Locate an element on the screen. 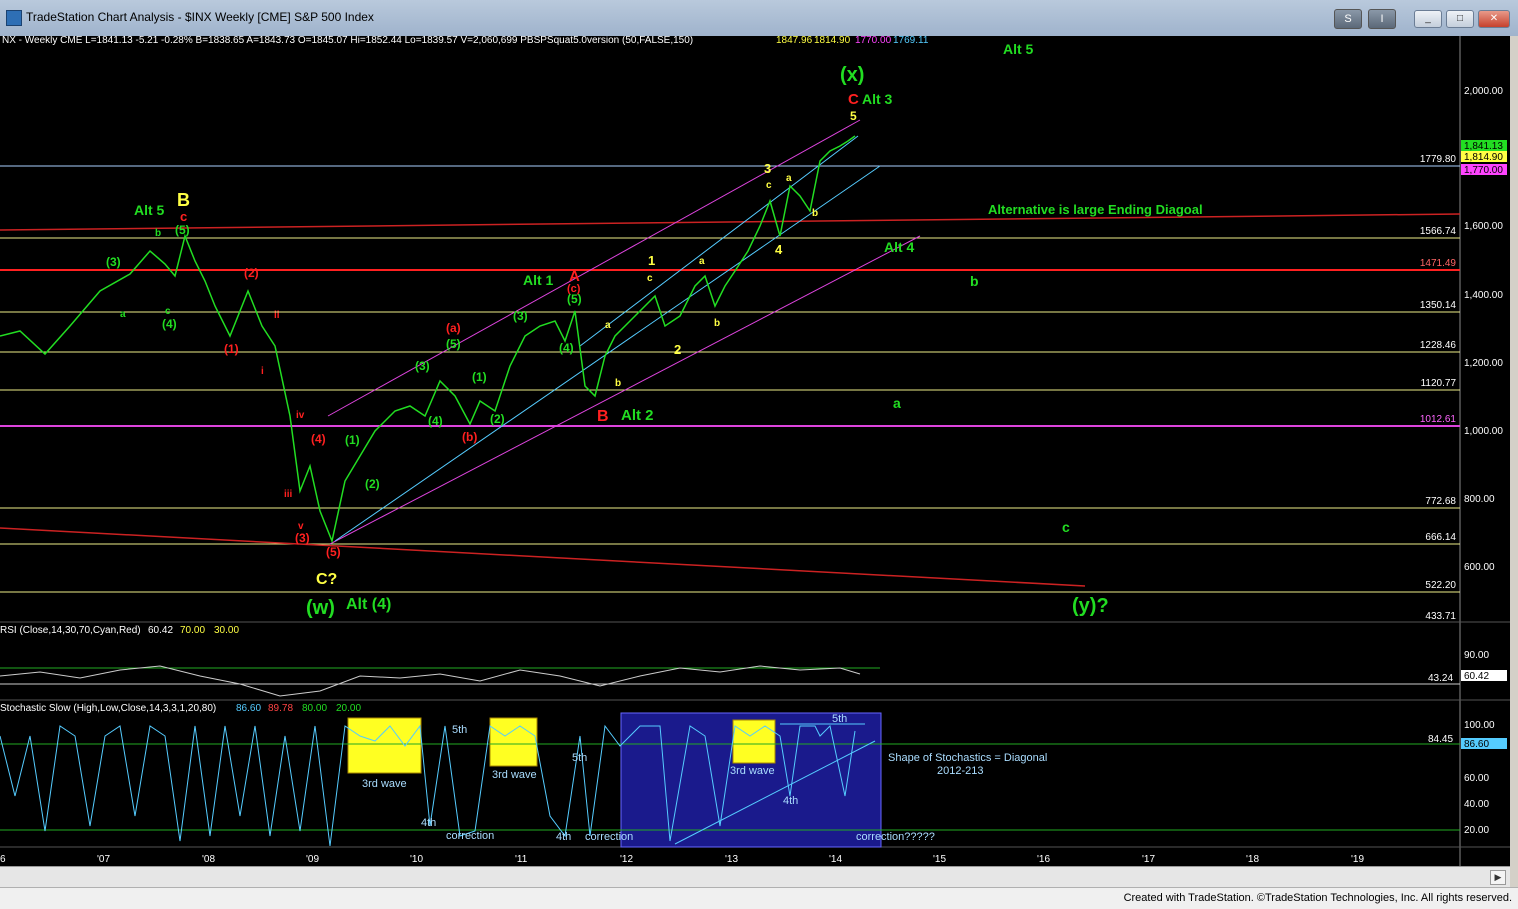 The height and width of the screenshot is (909, 1518). label-a-y2: a is located at coordinates (702, 261).